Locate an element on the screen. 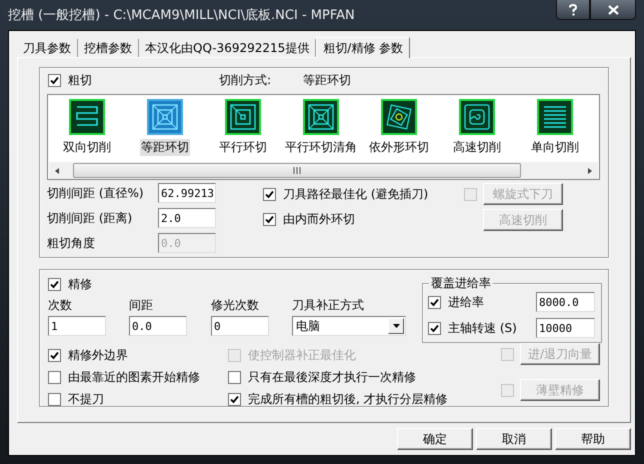 This screenshot has width=644, height=464. help-icon is located at coordinates (573, 10).